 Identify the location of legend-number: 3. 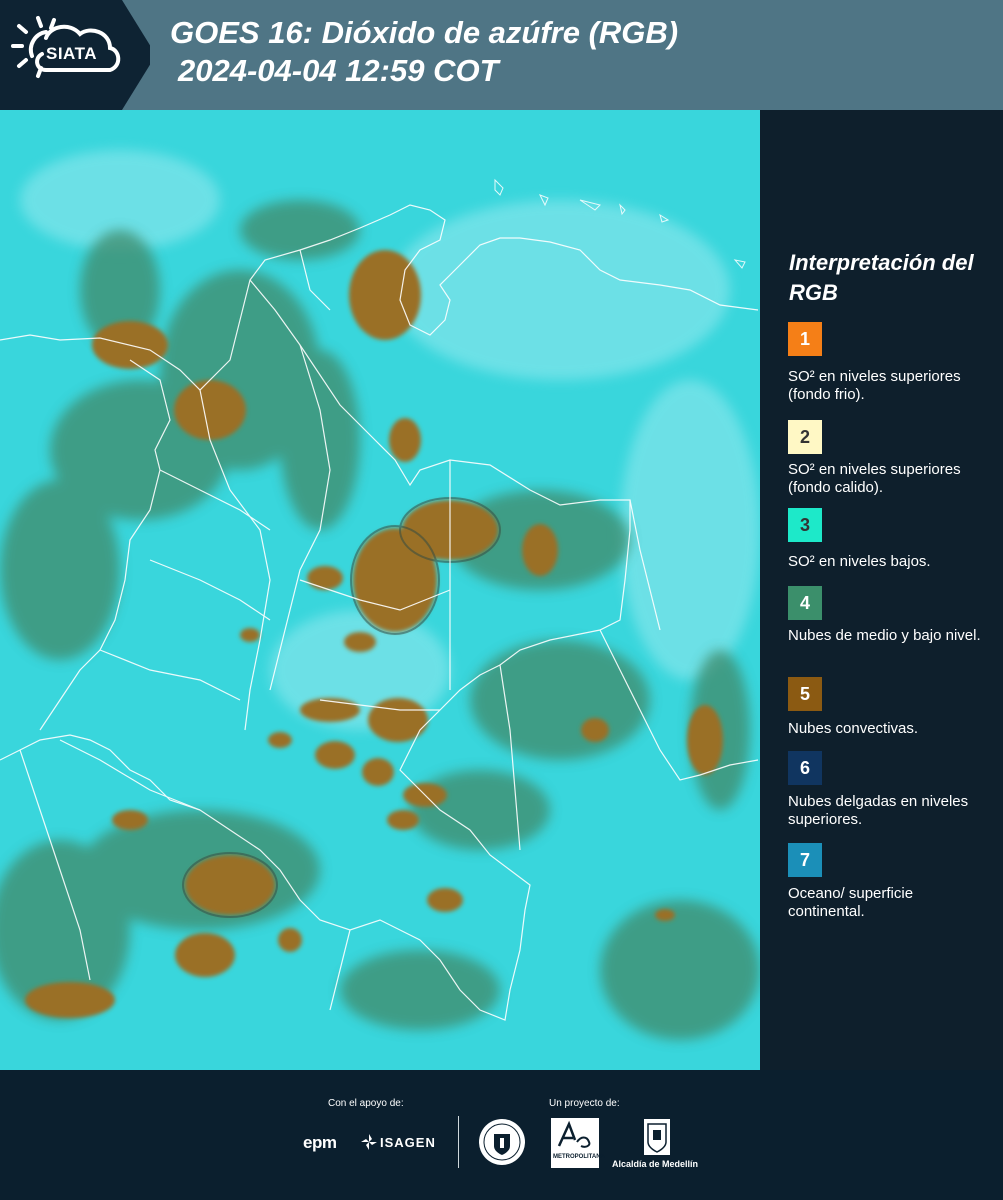
(804, 524).